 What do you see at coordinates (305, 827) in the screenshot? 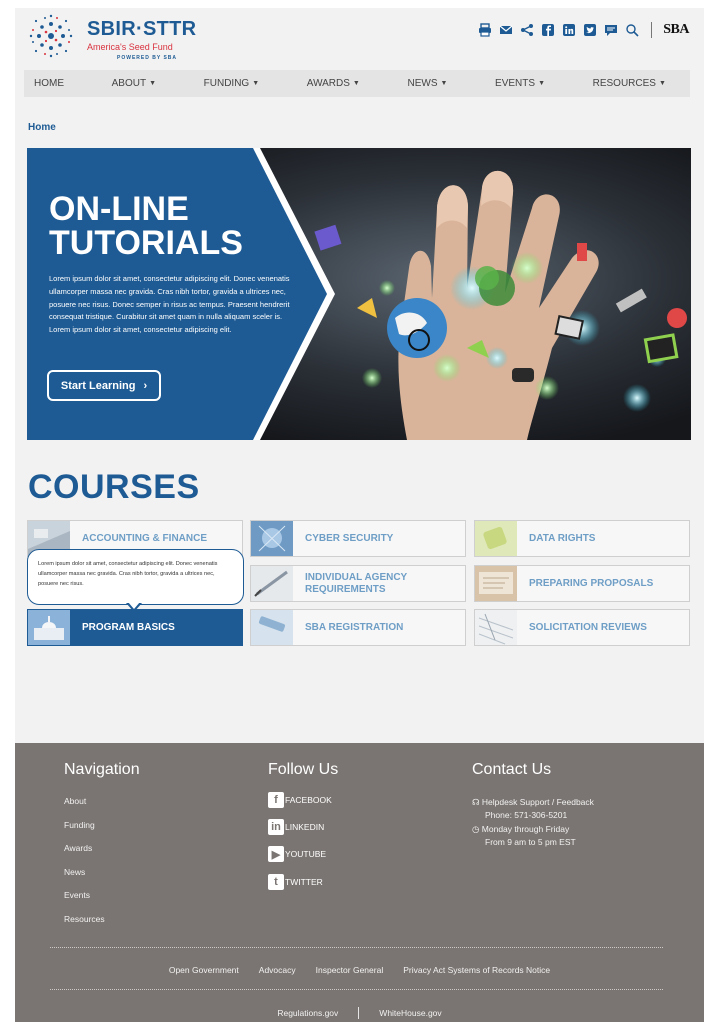
I see `social-label: LINKEDIN` at bounding box center [305, 827].